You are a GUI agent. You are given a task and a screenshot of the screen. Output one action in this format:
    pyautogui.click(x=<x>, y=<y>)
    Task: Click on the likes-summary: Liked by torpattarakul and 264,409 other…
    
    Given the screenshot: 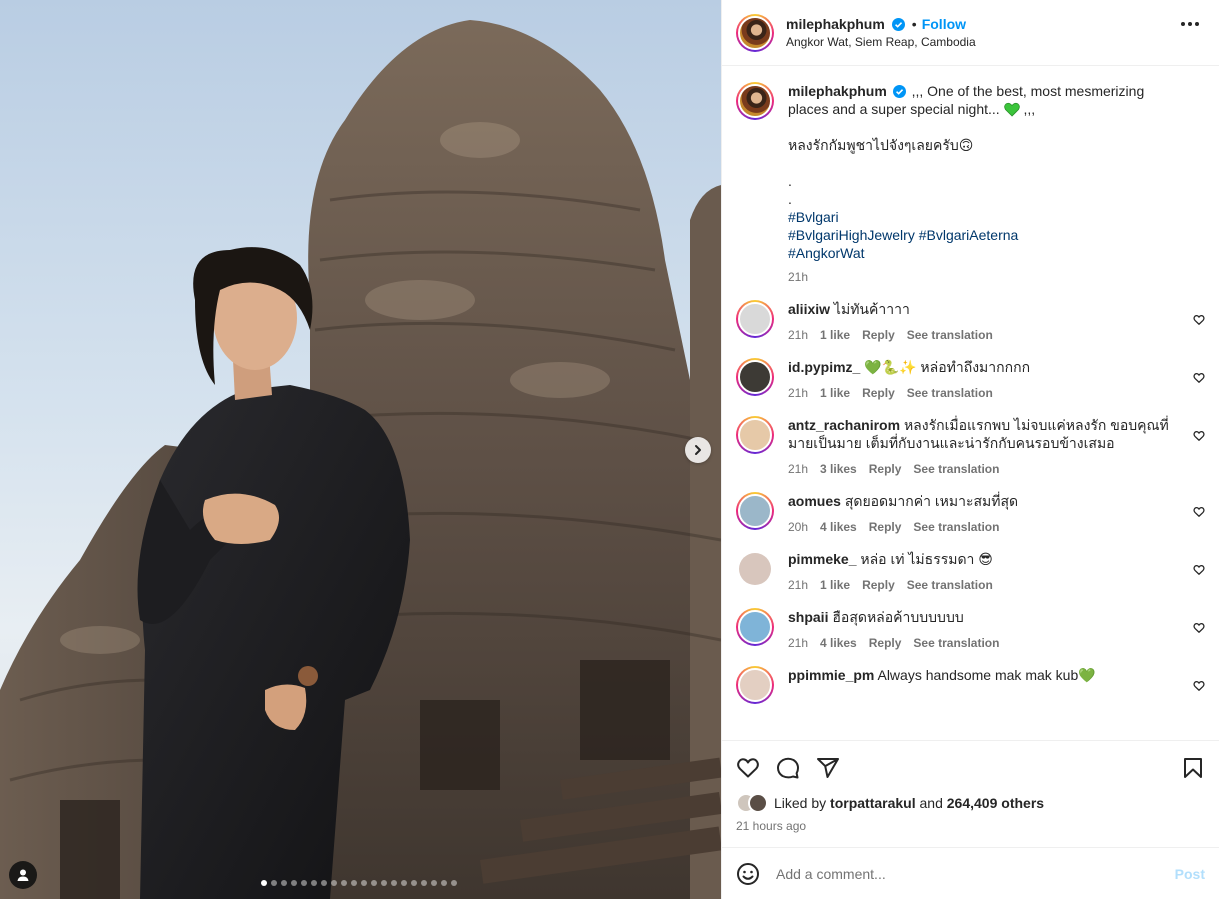 What is the action you would take?
    pyautogui.click(x=970, y=803)
    